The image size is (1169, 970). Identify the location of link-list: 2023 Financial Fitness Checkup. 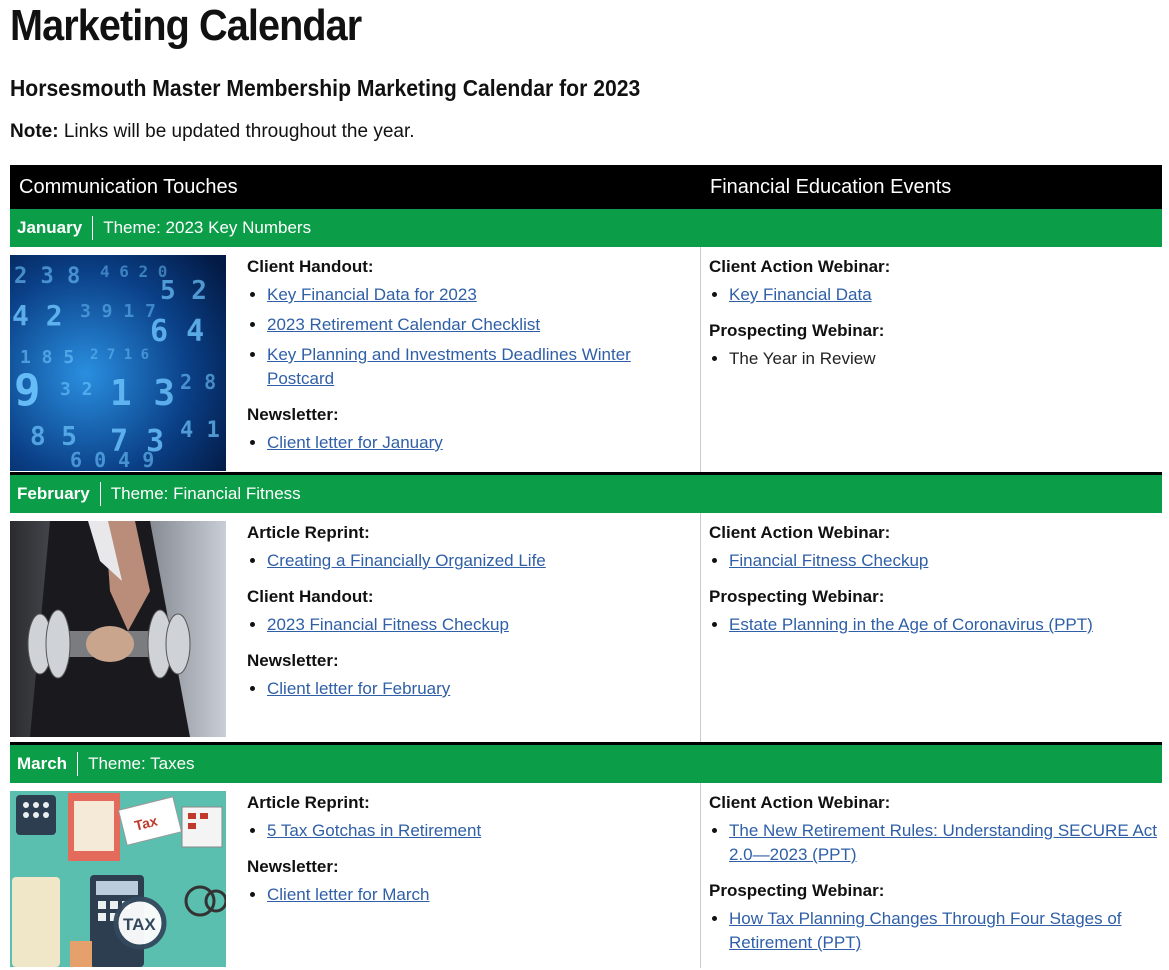
(472, 625).